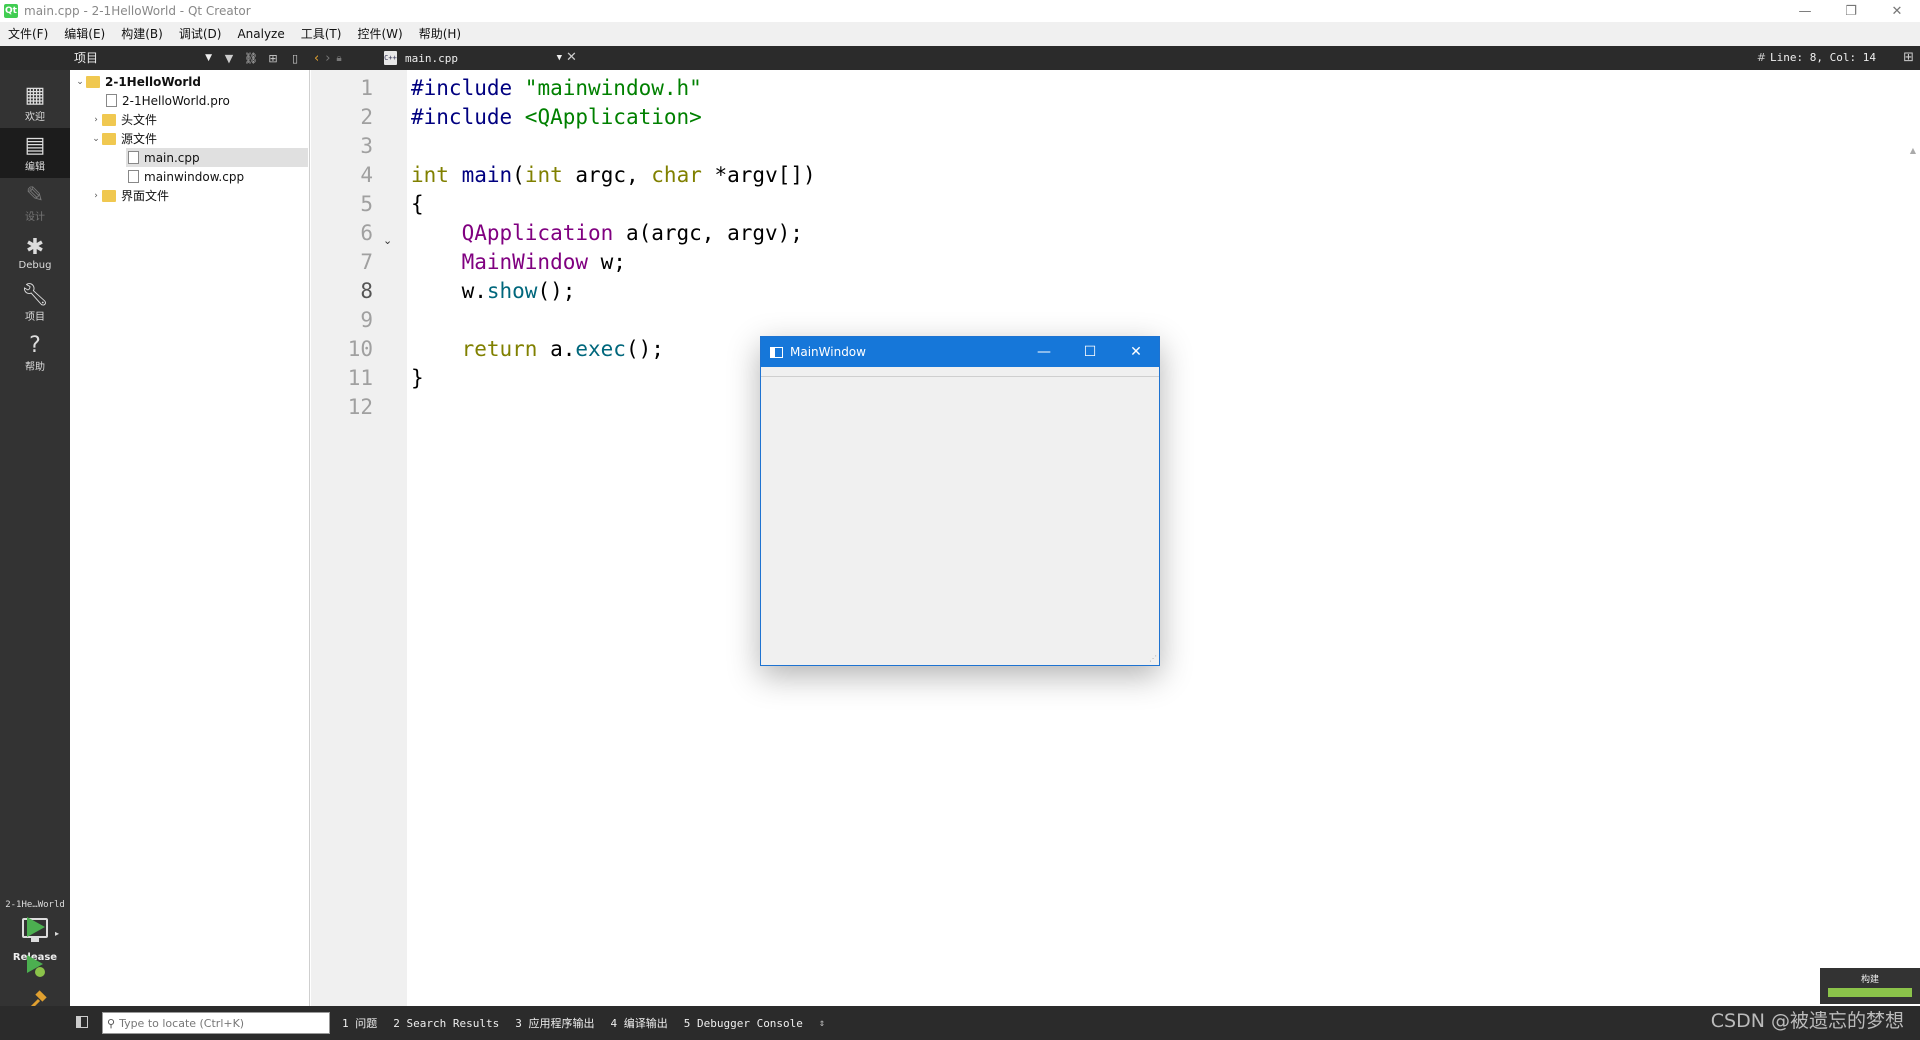 This screenshot has height=1040, width=1920. I want to click on menu-build: 构建(B), so click(142, 34).